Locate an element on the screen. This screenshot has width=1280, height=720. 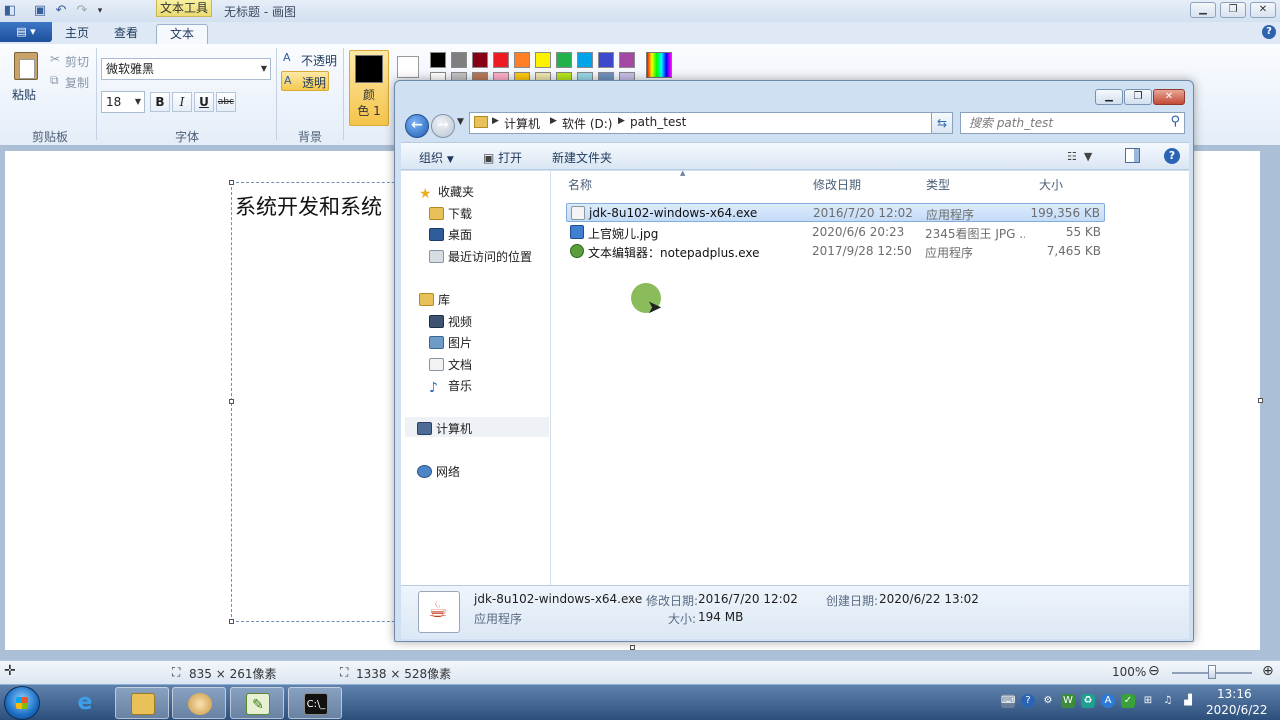
refresh-button: ⇆ is located at coordinates (942, 123).